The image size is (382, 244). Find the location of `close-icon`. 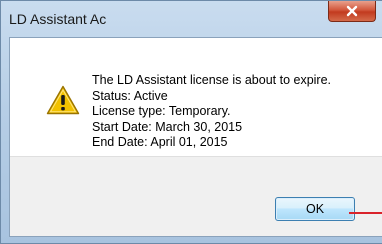

close-icon is located at coordinates (352, 11).